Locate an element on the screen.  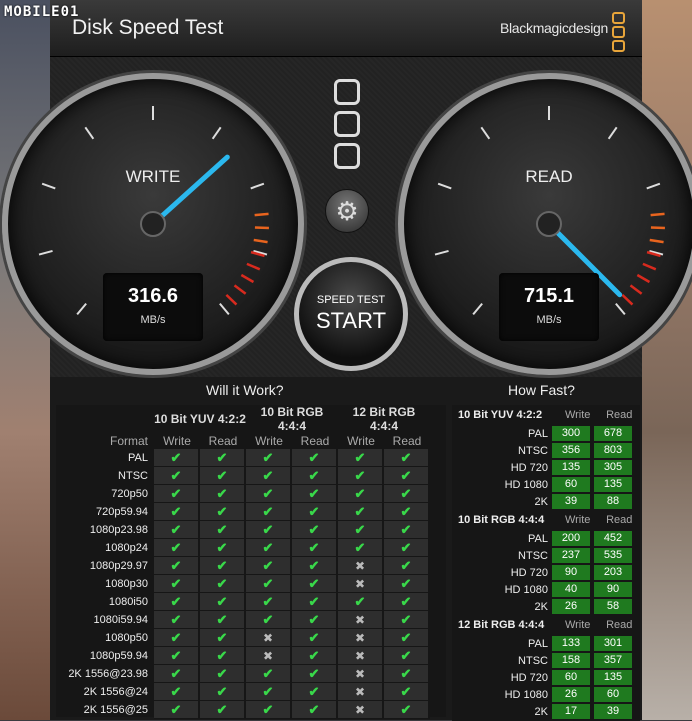
gauge-hub is located at coordinates (153, 224).